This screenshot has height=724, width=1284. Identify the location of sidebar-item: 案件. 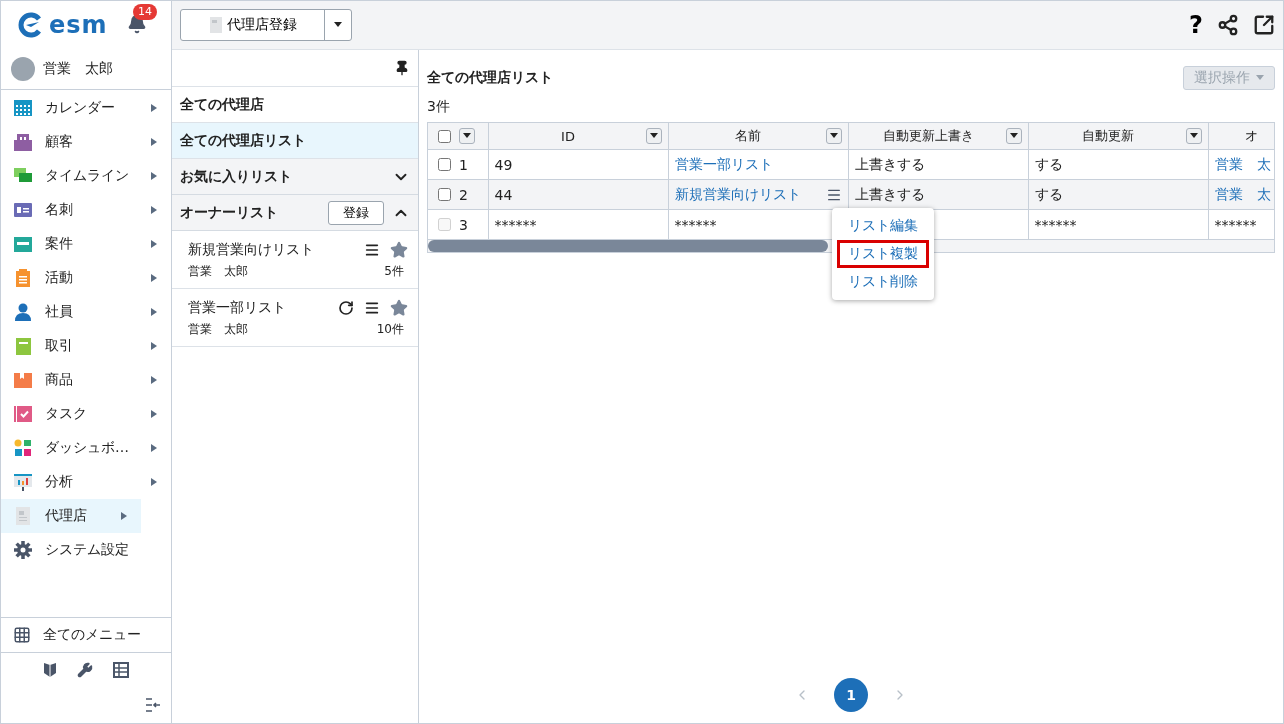
(86, 244).